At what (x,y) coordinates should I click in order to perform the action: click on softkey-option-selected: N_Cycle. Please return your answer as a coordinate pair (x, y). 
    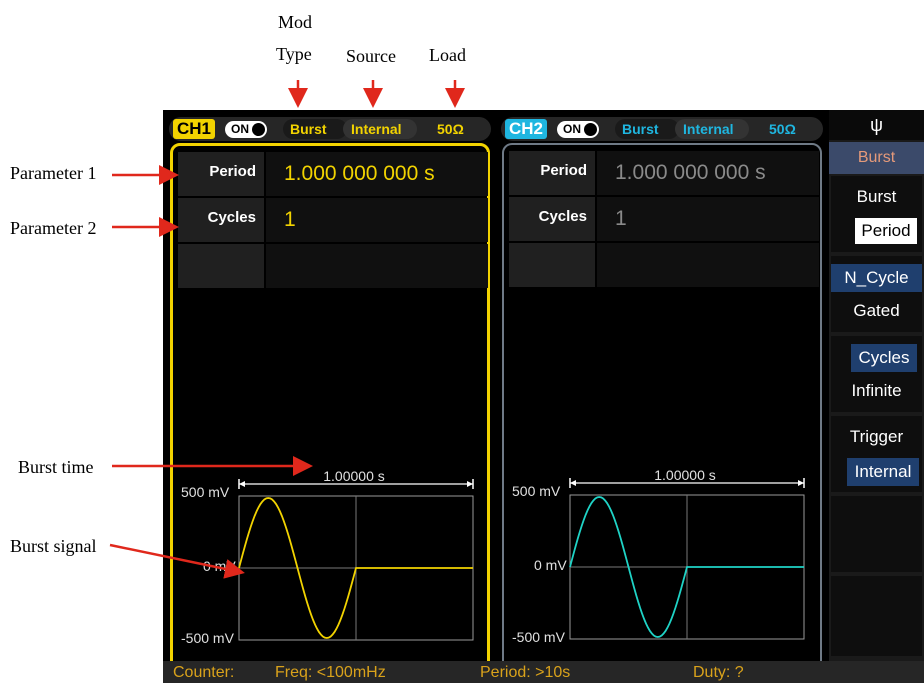
    Looking at the image, I should click on (876, 278).